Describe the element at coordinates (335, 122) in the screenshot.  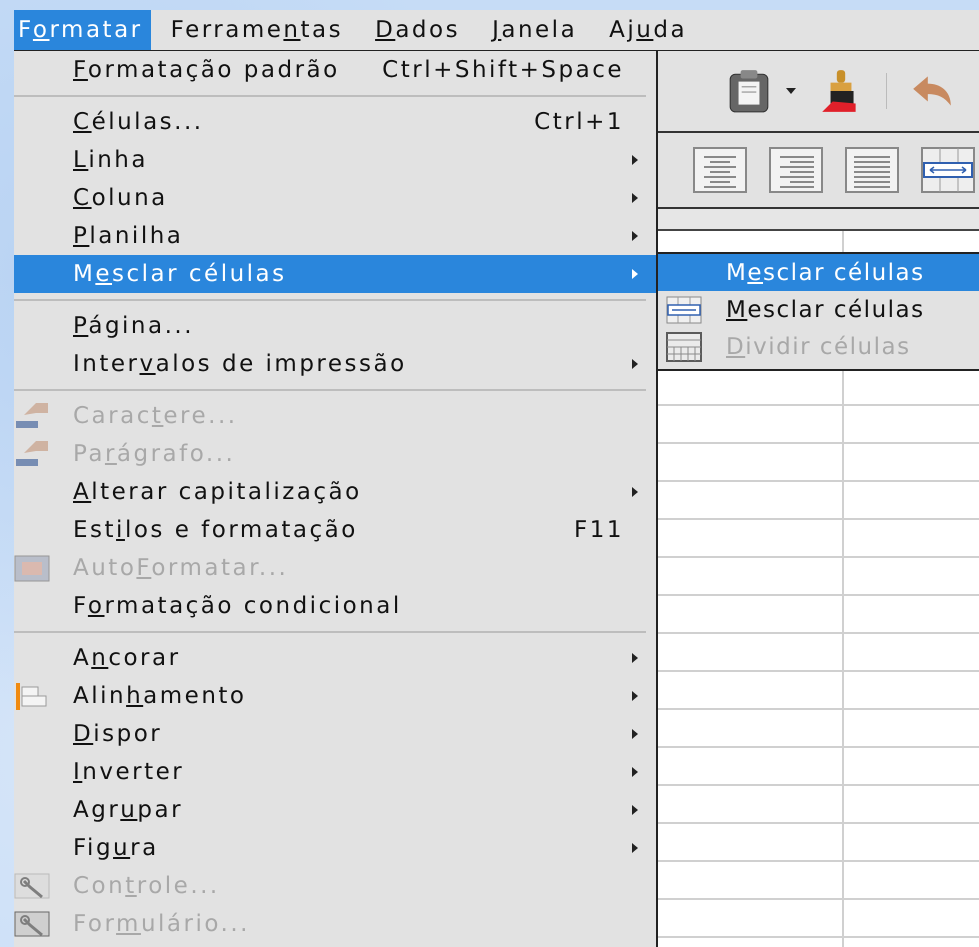
I see `menu-item: Células... Ctrl+1` at that location.